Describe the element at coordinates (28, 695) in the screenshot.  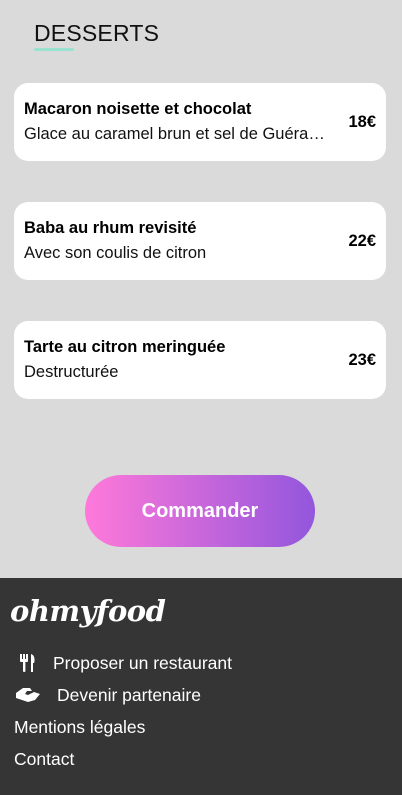
I see `handshake-icon` at that location.